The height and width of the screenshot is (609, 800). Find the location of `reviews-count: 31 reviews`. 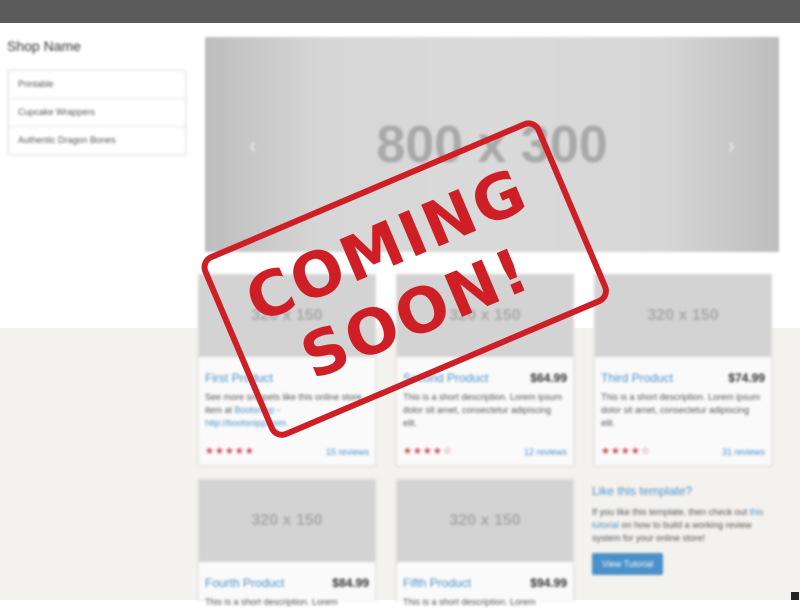

reviews-count: 31 reviews is located at coordinates (743, 452).